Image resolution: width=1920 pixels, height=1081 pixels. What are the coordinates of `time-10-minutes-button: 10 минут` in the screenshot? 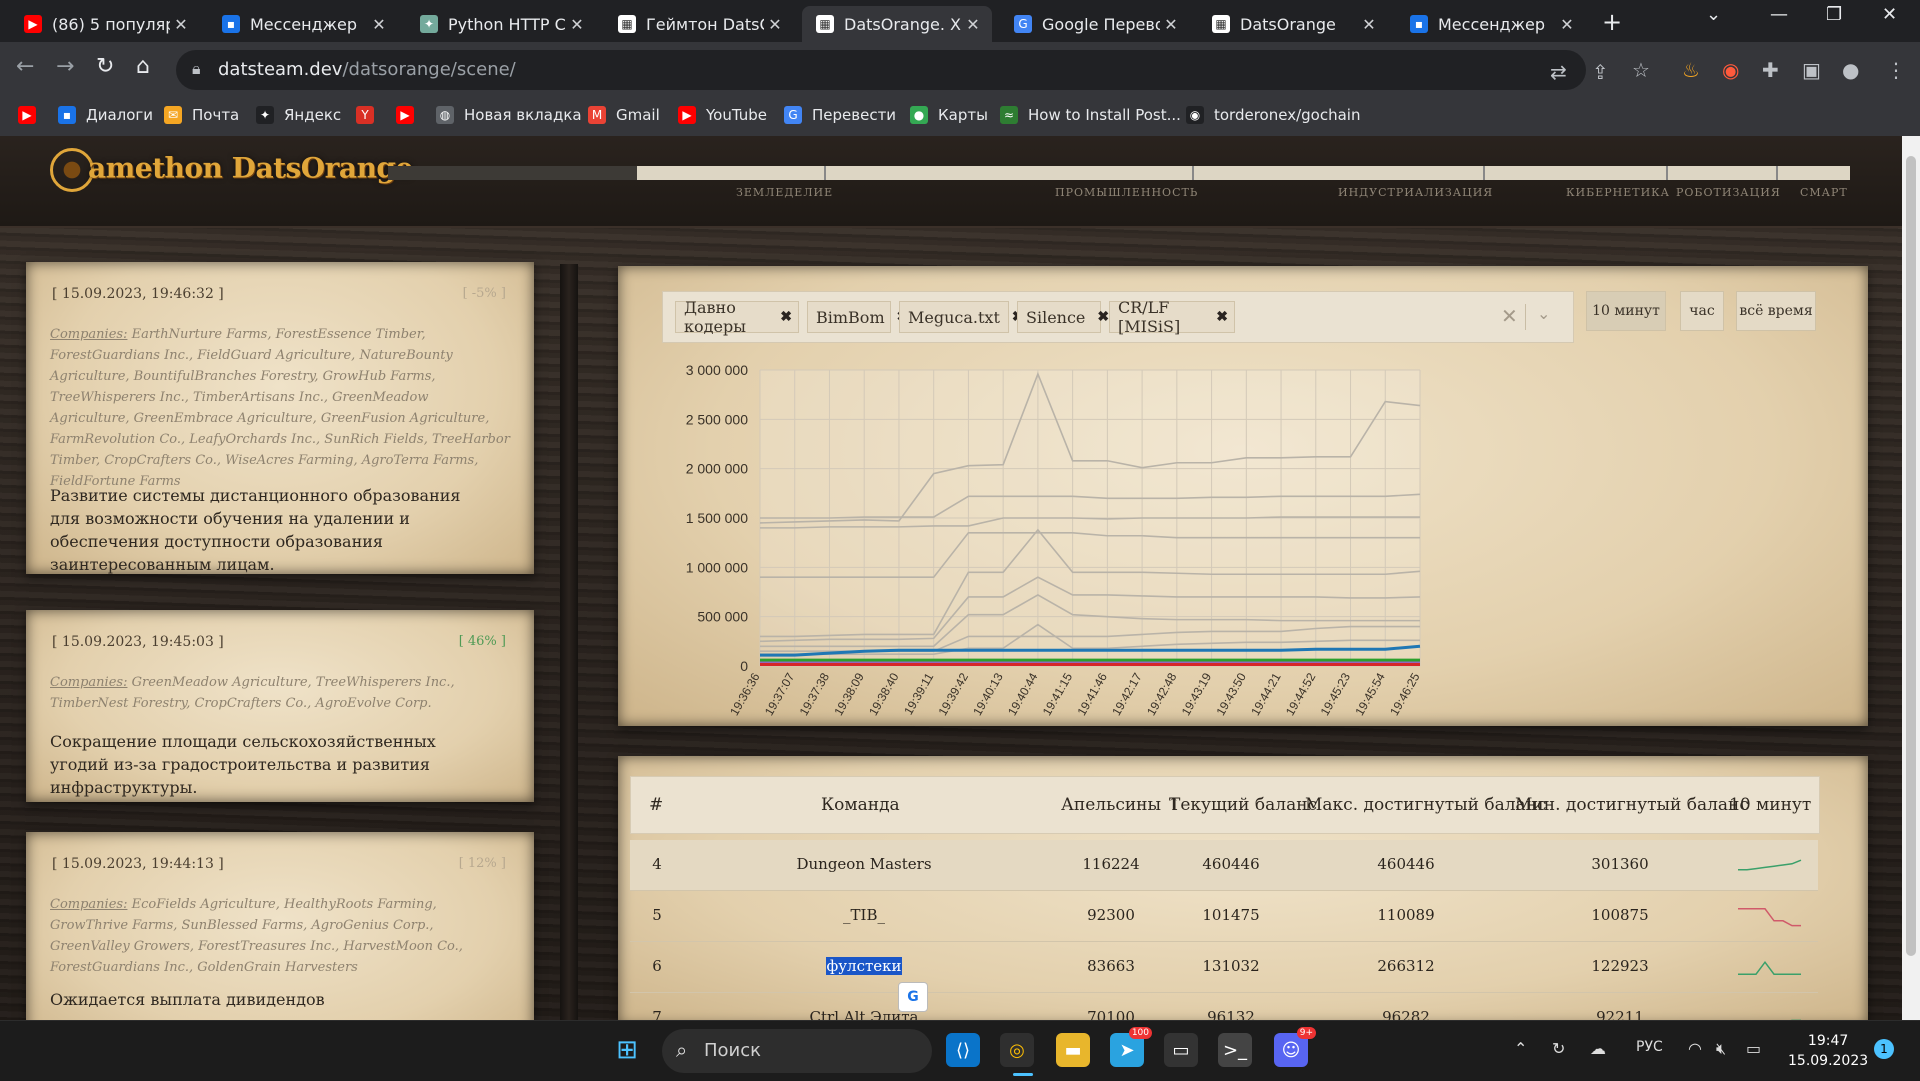 It's located at (1626, 311).